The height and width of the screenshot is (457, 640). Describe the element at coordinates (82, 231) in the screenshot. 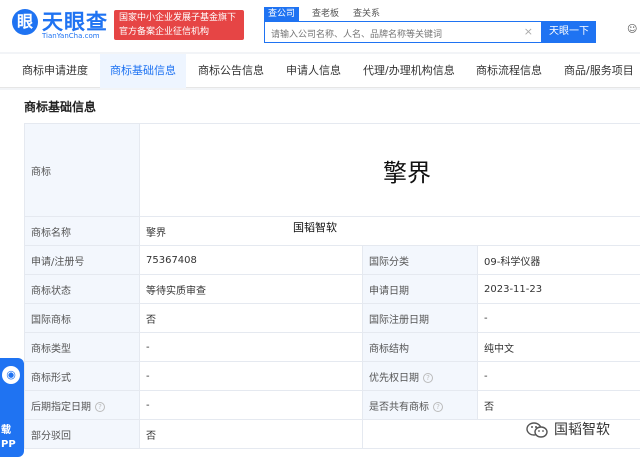

I see `name-label: 商标名称` at that location.